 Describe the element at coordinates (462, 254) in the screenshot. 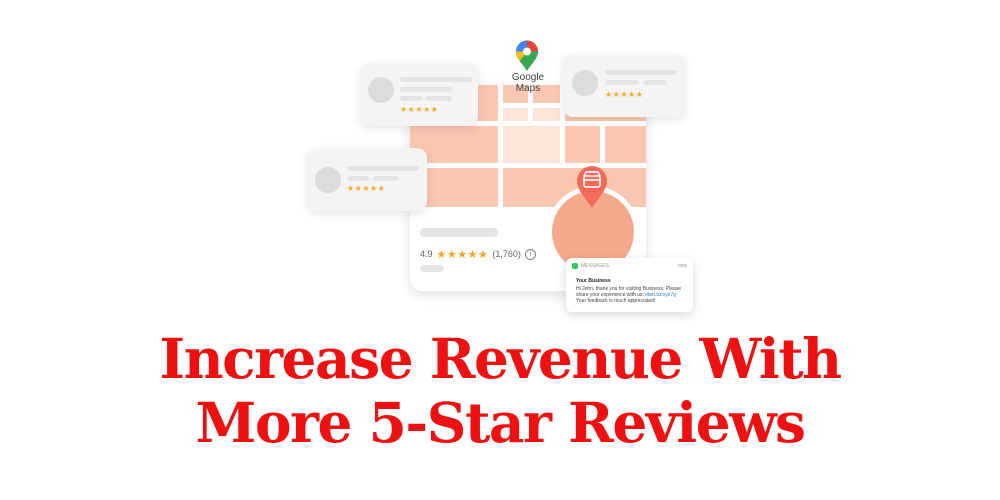

I see `rating-stars: ★★★★★` at that location.